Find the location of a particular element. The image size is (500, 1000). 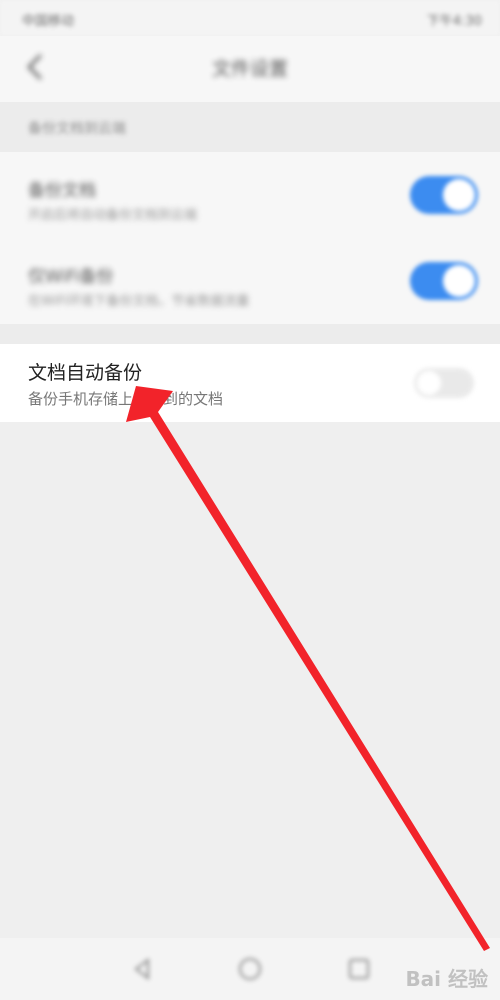

setting-row-auto-backup: 文档自动备份 备份手机存储上扫描到的文档 is located at coordinates (250, 383).